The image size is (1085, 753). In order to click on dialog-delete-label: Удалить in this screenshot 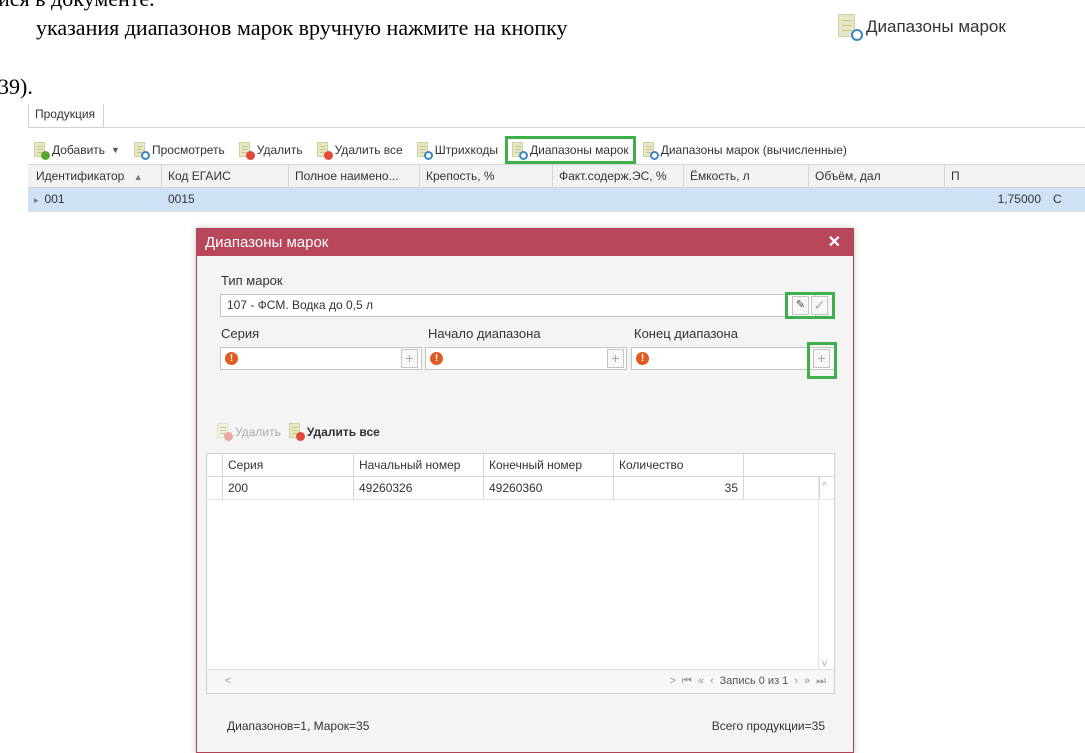, I will do `click(258, 431)`.